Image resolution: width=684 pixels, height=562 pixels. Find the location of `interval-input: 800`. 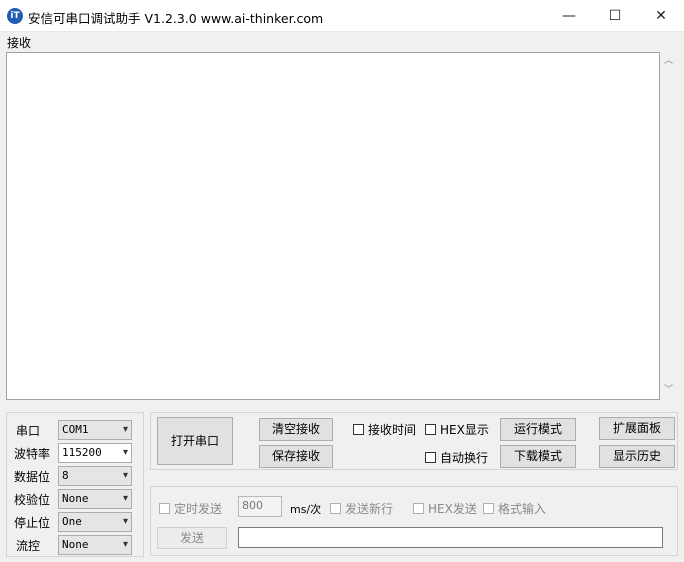

interval-input: 800 is located at coordinates (260, 506).